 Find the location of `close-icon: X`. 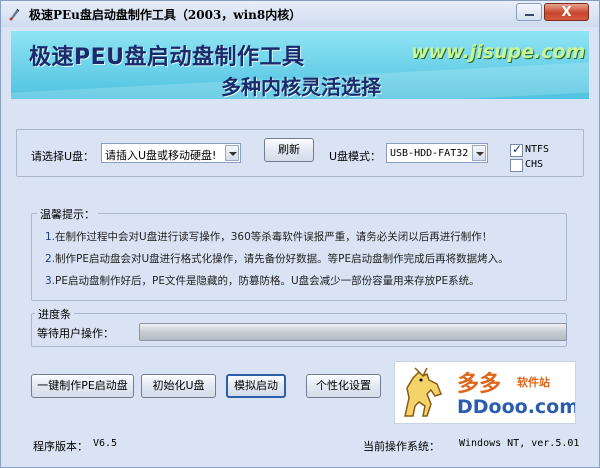

close-icon: X is located at coordinates (566, 12).